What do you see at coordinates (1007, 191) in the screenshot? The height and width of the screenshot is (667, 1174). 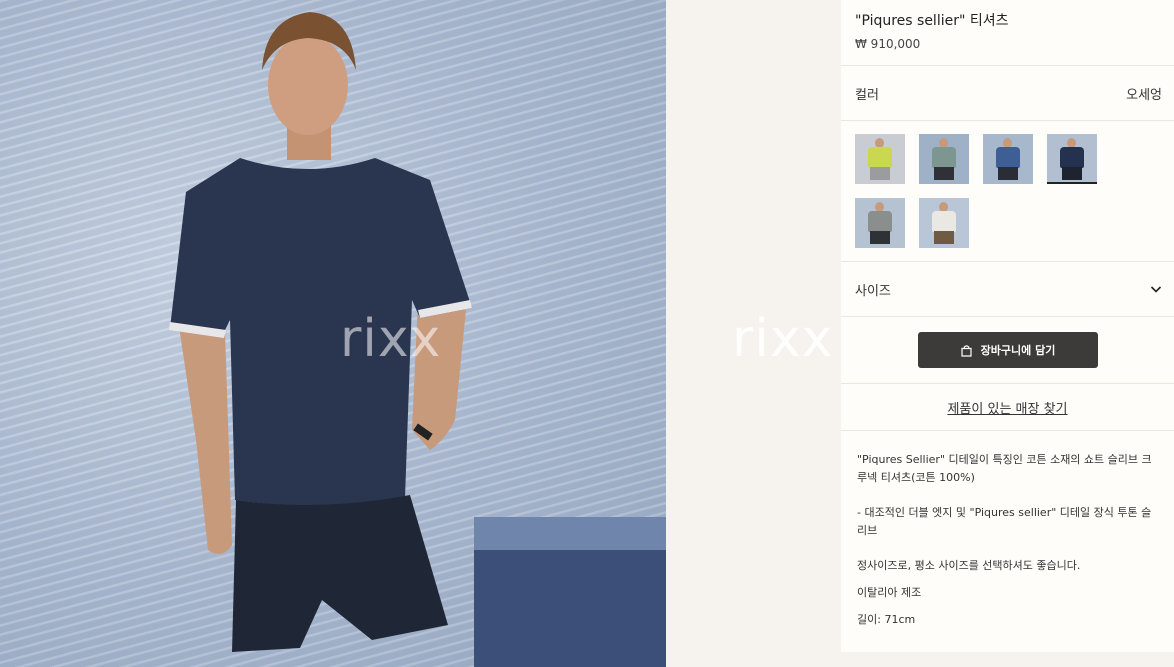 I see `color-swatches` at bounding box center [1007, 191].